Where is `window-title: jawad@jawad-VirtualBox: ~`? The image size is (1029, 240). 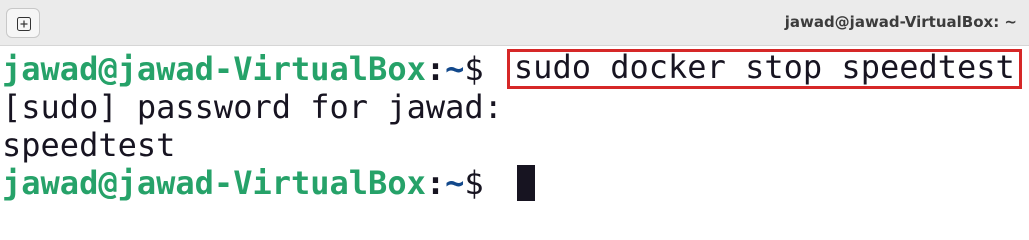 window-title: jawad@jawad-VirtualBox: ~ is located at coordinates (900, 22).